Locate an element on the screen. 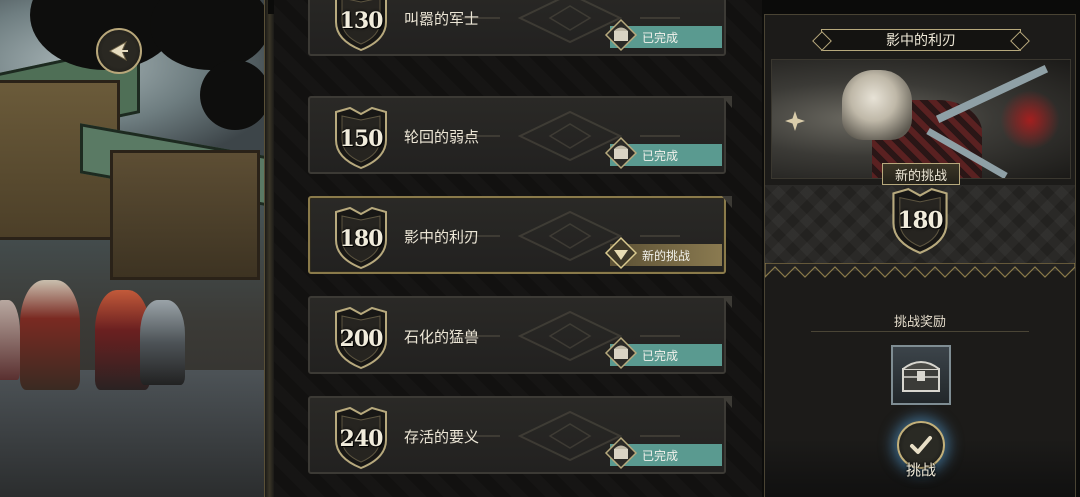  reward-title: 挑战奖励 is located at coordinates (919, 322).